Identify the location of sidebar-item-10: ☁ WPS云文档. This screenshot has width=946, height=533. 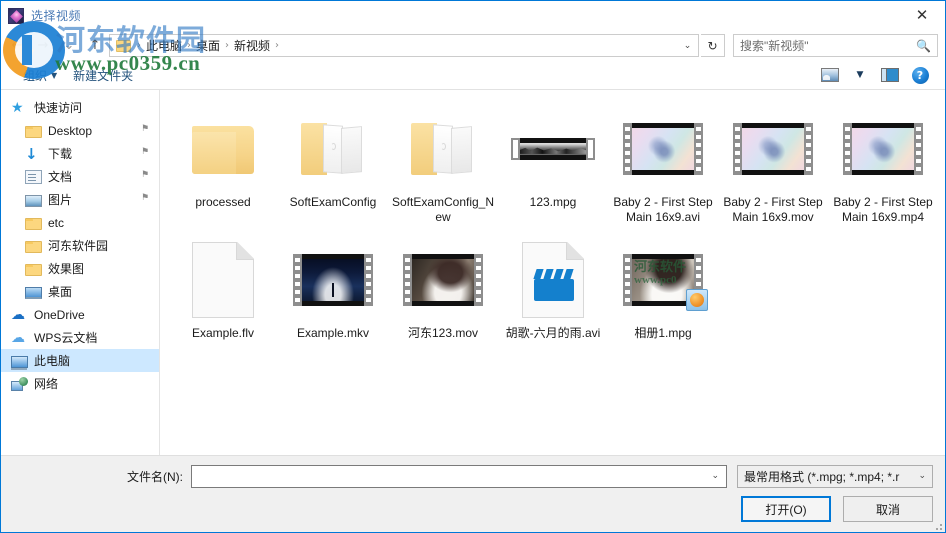
(80, 337).